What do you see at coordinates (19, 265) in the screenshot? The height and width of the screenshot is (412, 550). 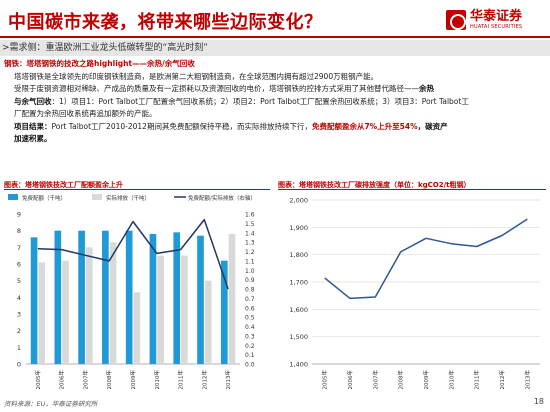 I see `y-tick-label: 6` at bounding box center [19, 265].